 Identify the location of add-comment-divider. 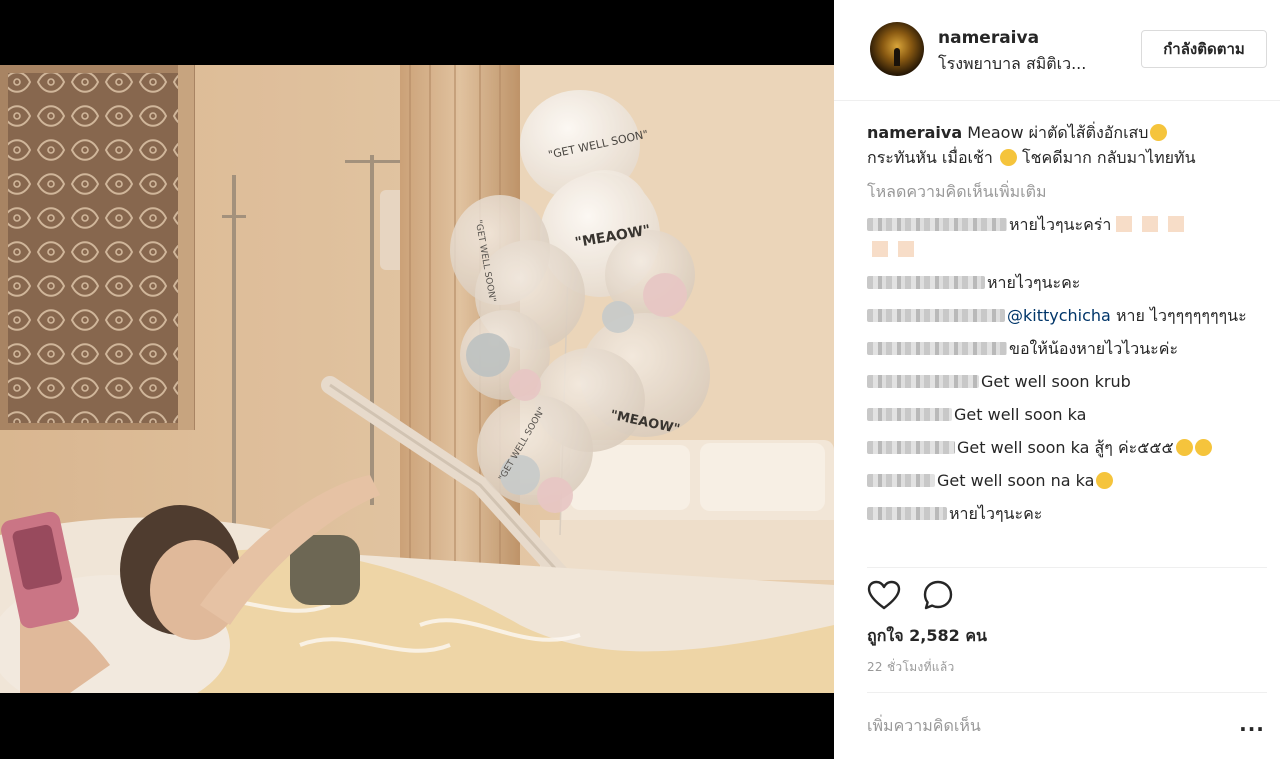
(1067, 692).